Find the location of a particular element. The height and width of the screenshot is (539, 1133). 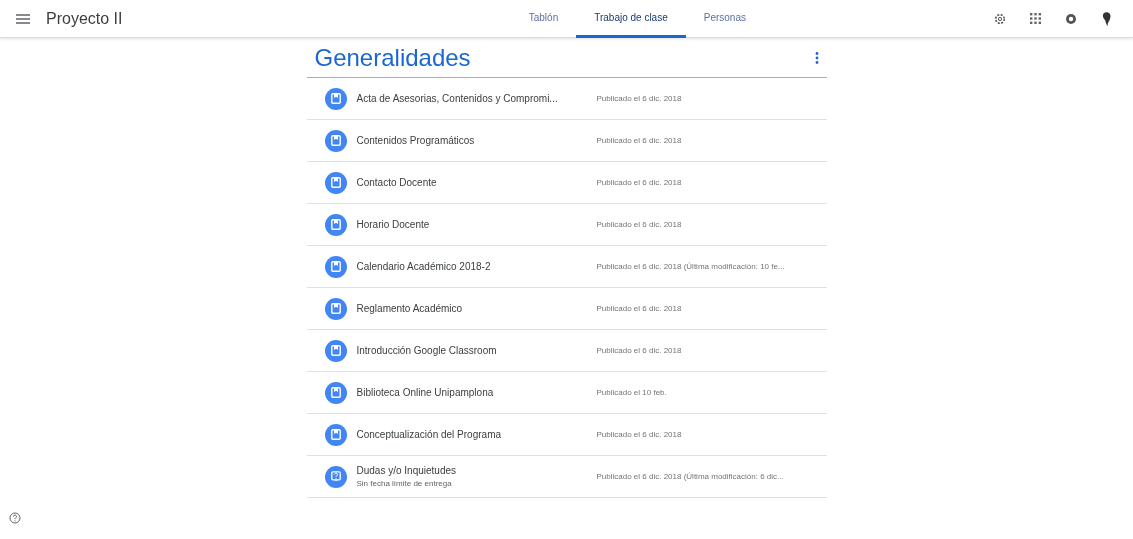

apps-grid-icon is located at coordinates (1035, 18).